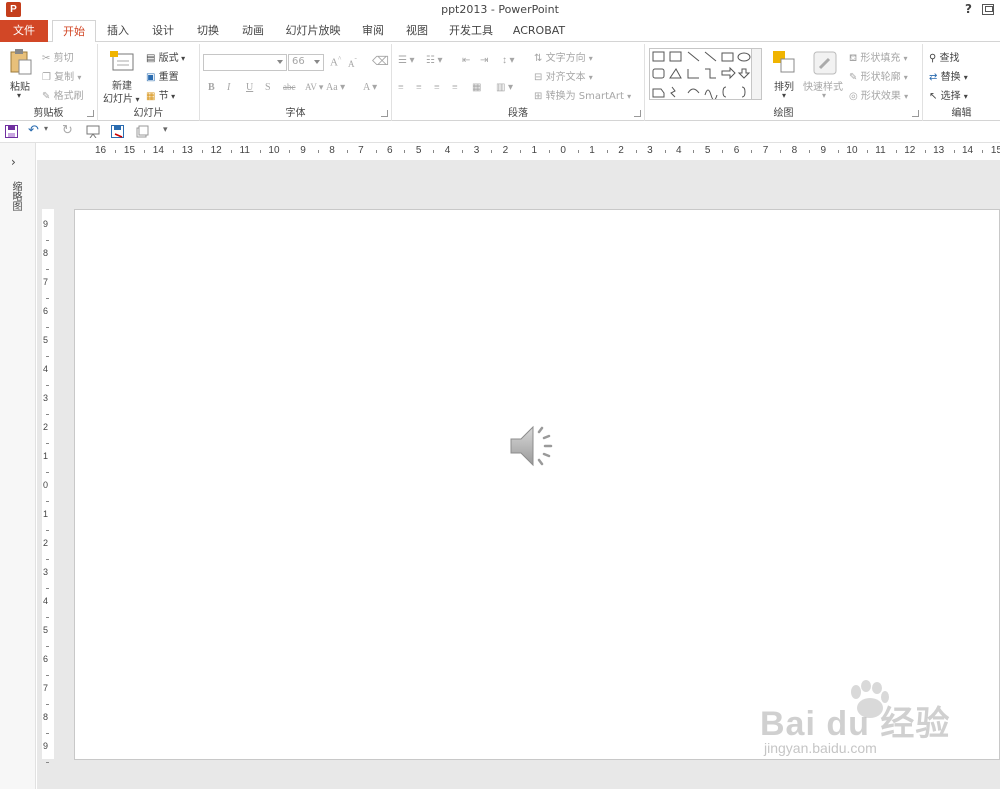  Describe the element at coordinates (406, 60) in the screenshot. I see `bullets-icon: ☰ ▾` at that location.